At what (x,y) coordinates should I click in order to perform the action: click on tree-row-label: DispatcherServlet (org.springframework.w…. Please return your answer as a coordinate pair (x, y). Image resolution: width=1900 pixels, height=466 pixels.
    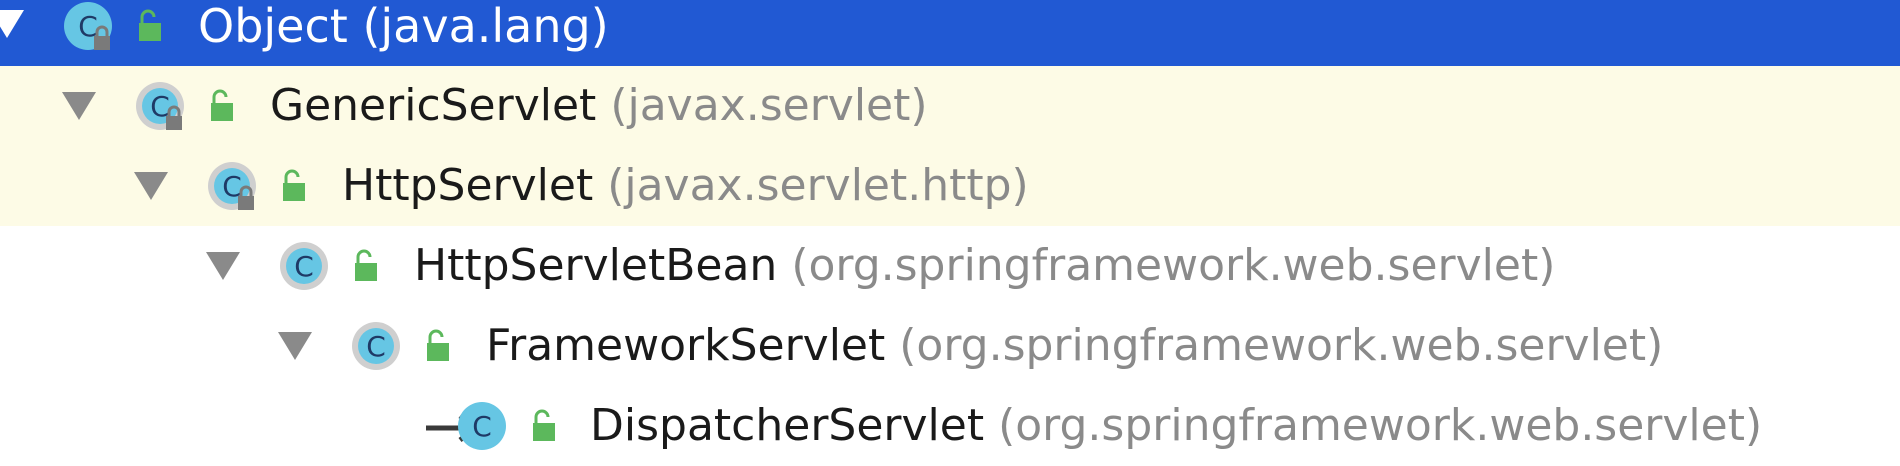
    Looking at the image, I should click on (1176, 426).